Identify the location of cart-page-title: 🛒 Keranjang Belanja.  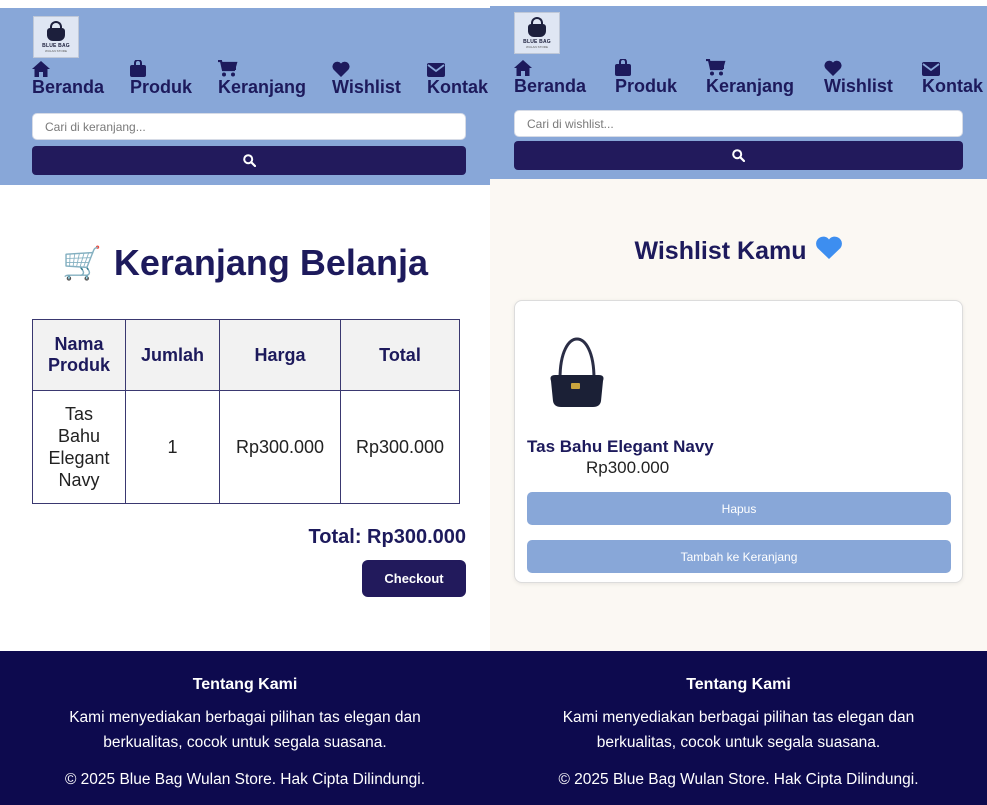
(245, 263).